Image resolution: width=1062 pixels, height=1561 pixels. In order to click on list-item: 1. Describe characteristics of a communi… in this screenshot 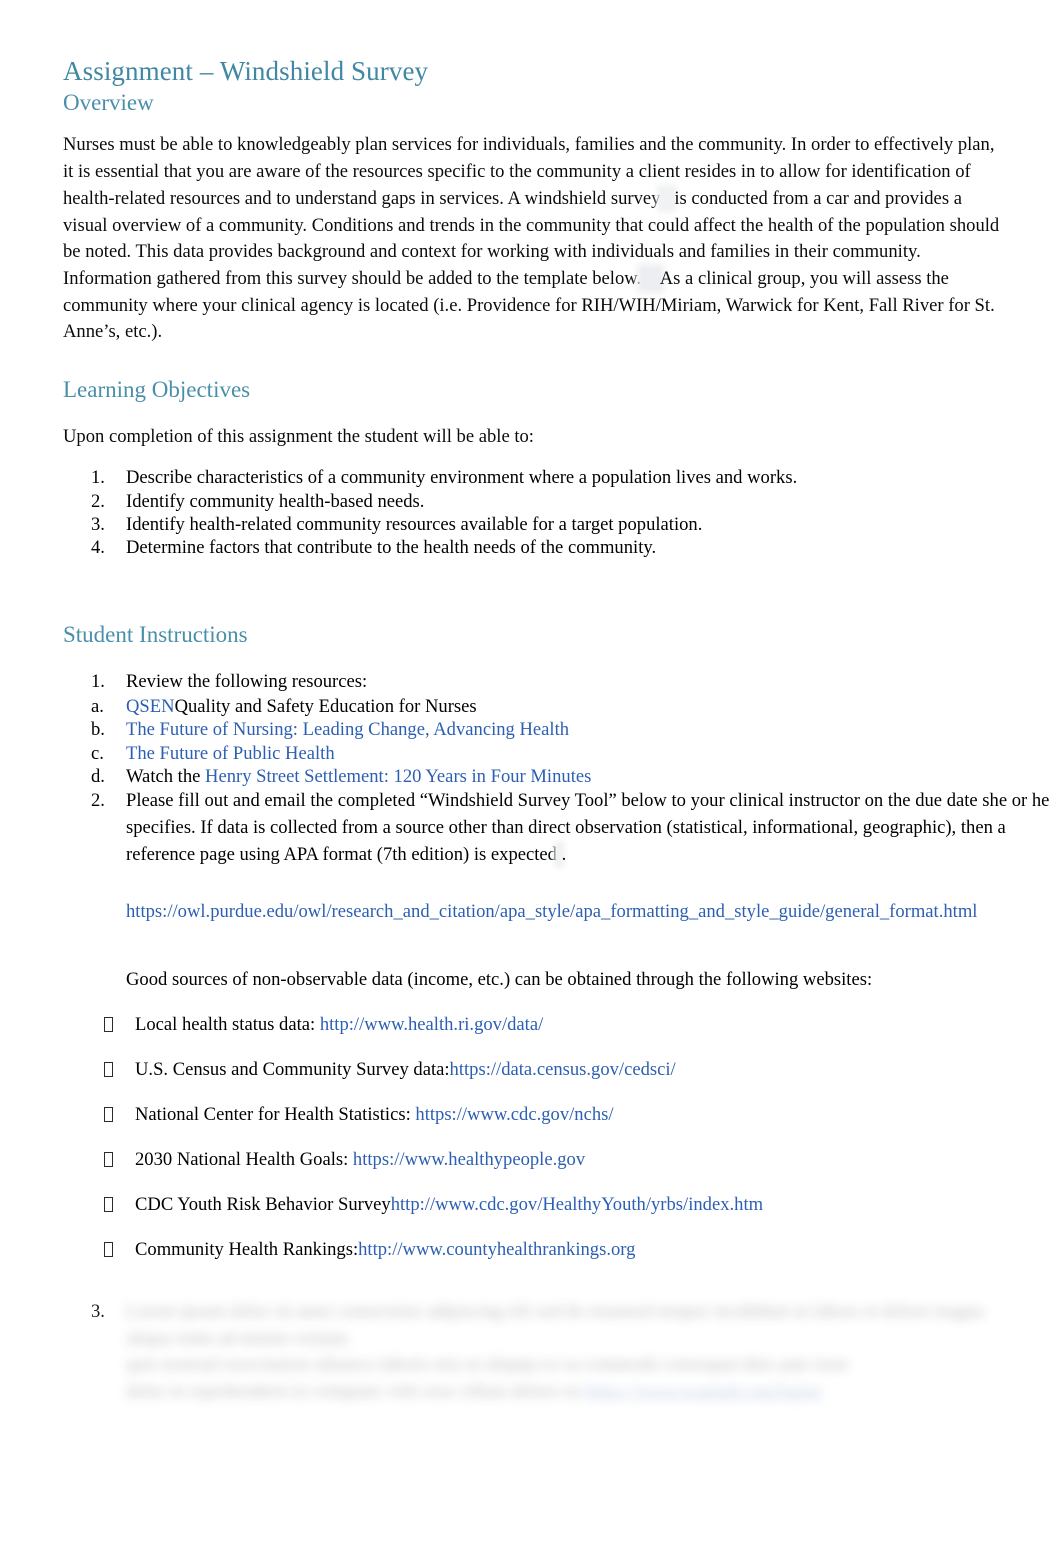, I will do `click(535, 477)`.